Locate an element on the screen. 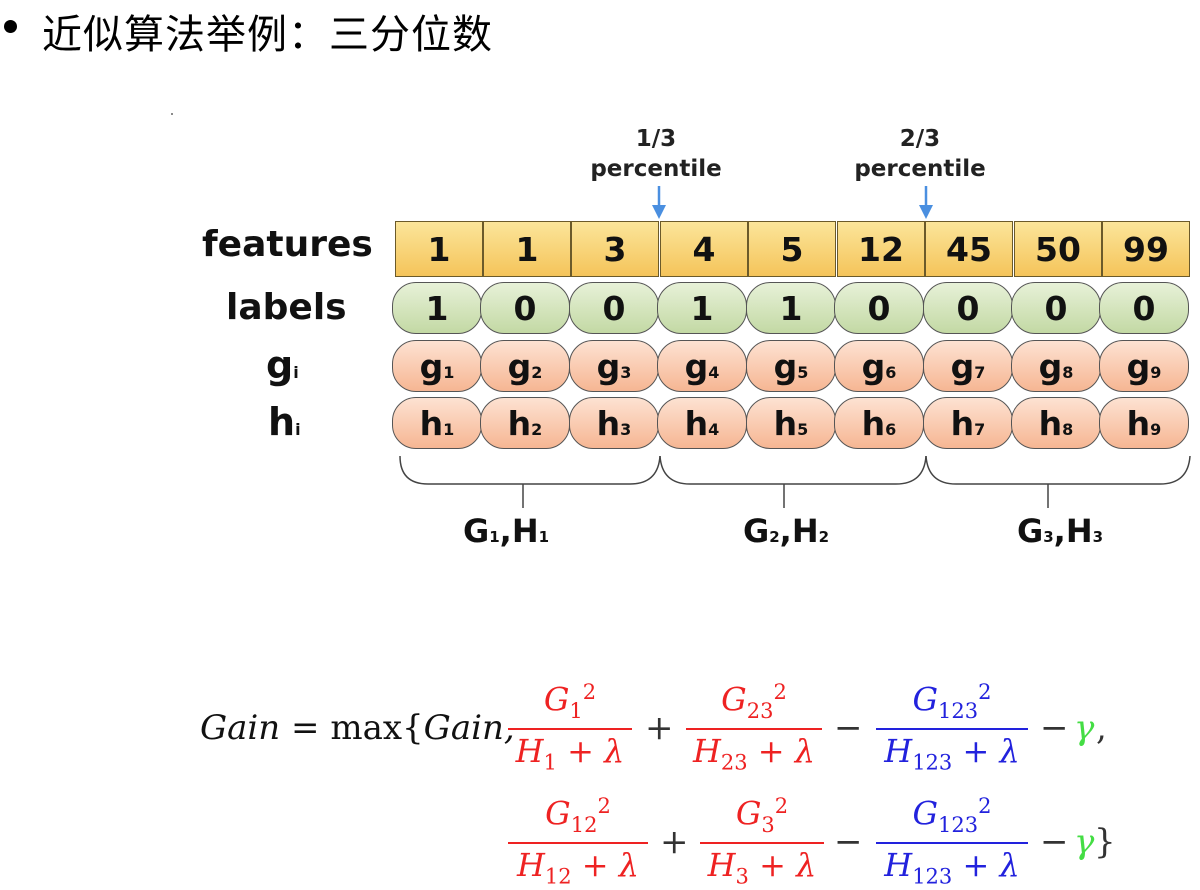  hessian-cell: h3 is located at coordinates (614, 423).